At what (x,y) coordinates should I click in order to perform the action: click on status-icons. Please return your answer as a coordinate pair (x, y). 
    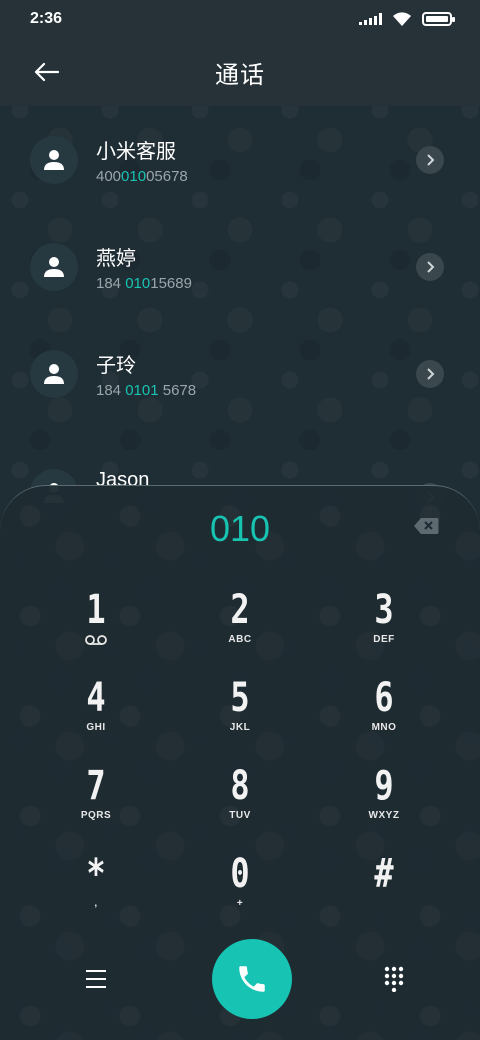
    Looking at the image, I should click on (407, 19).